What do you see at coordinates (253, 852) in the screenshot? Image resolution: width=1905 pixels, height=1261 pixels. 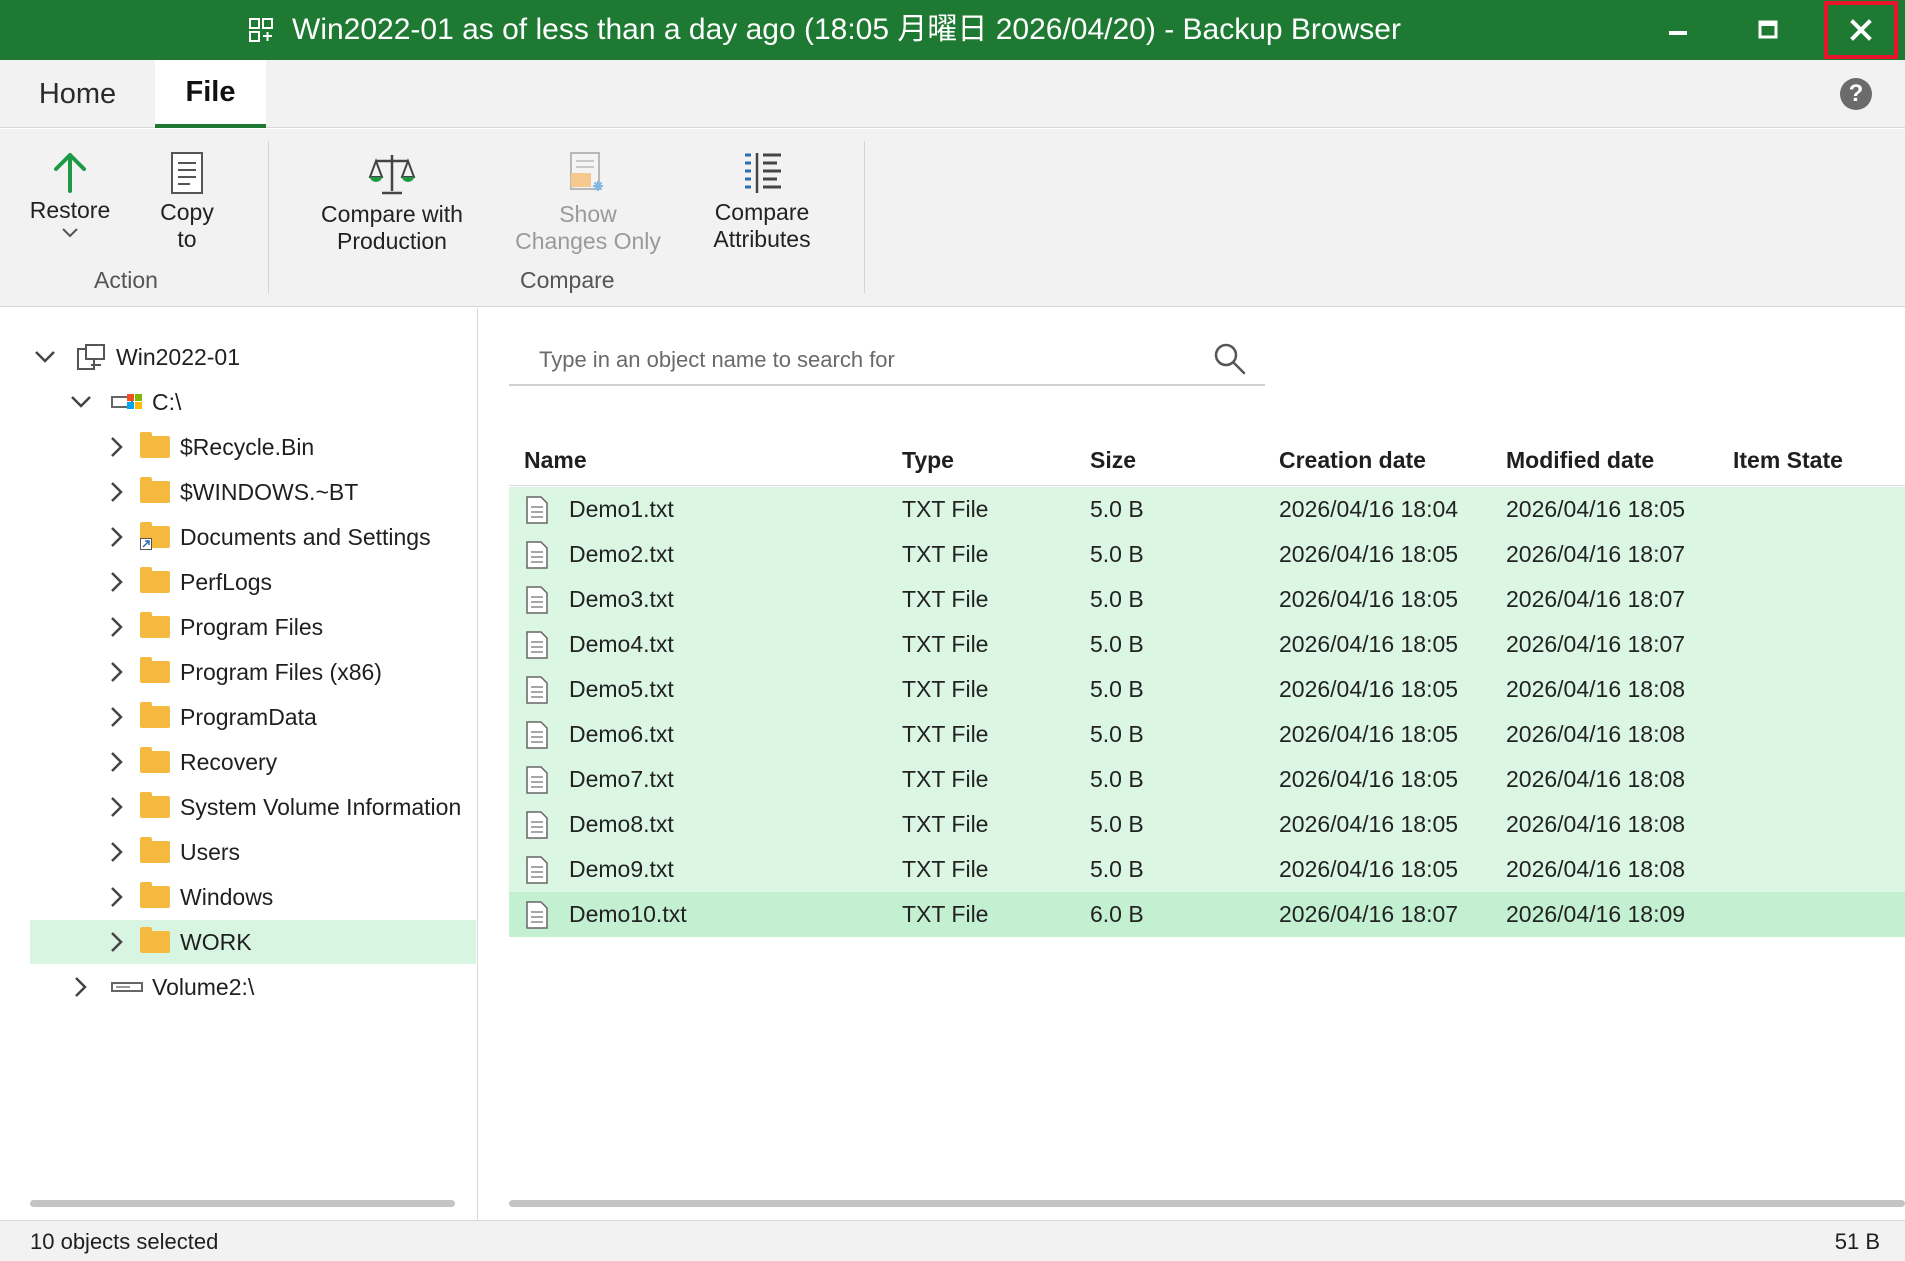 I see `tree-node-folder: Users` at bounding box center [253, 852].